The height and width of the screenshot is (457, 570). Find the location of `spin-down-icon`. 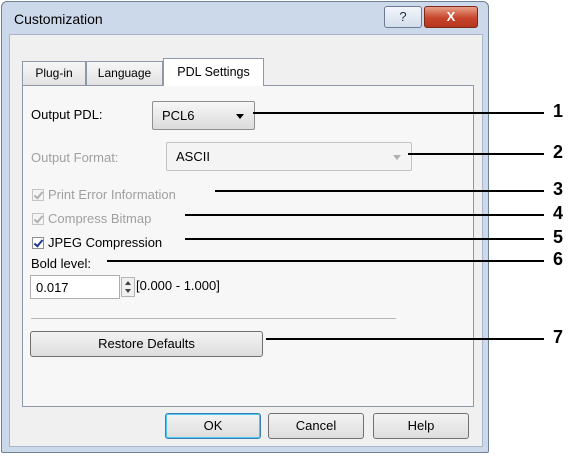

spin-down-icon is located at coordinates (128, 291).